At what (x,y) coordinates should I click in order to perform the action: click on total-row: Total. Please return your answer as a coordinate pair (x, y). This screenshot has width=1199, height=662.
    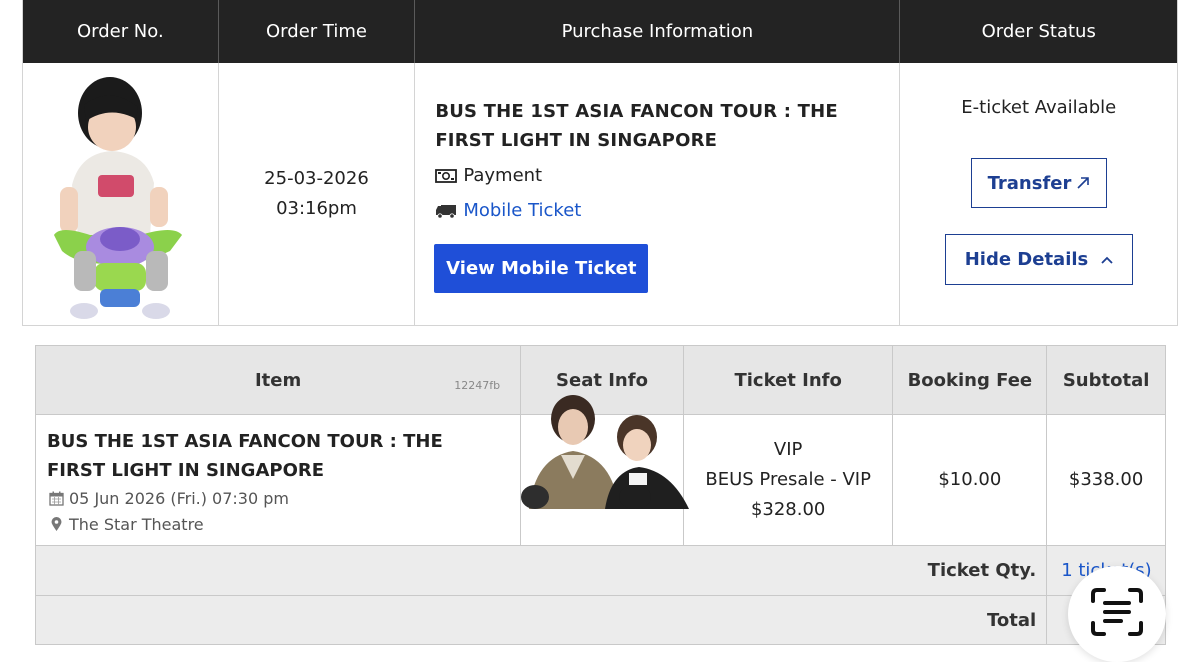
    Looking at the image, I should click on (600, 620).